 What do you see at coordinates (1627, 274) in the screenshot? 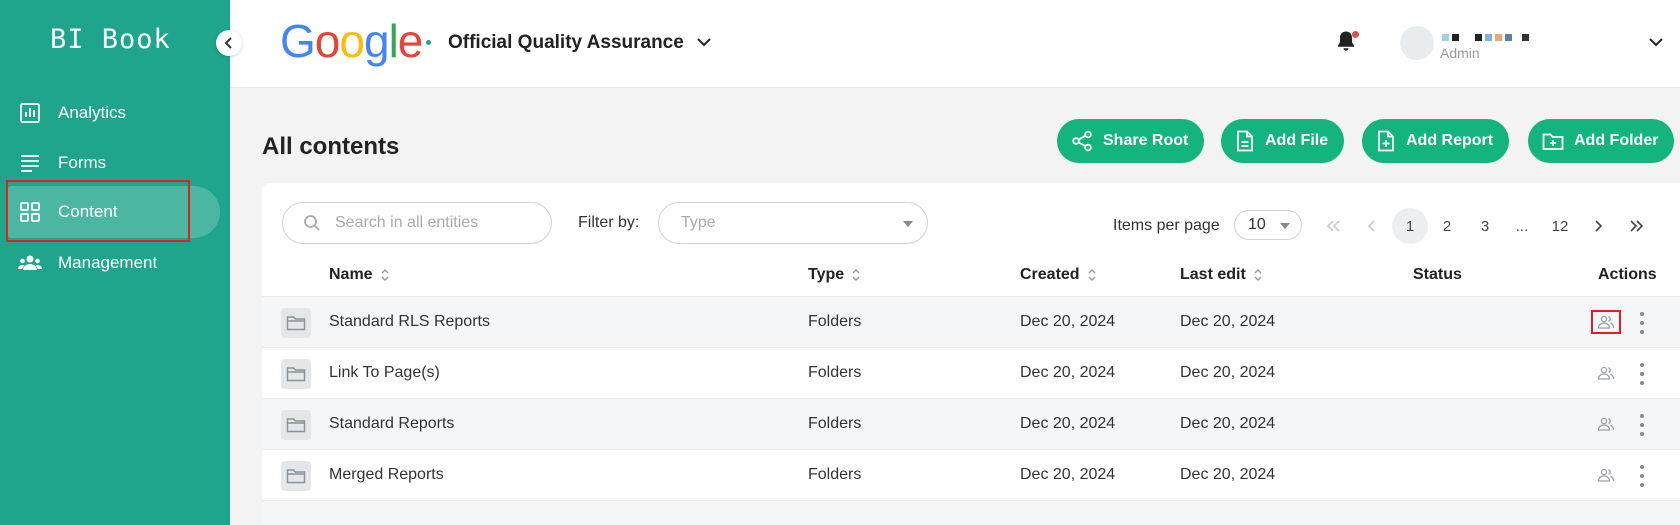
I see `column-header-actions: Actions` at bounding box center [1627, 274].